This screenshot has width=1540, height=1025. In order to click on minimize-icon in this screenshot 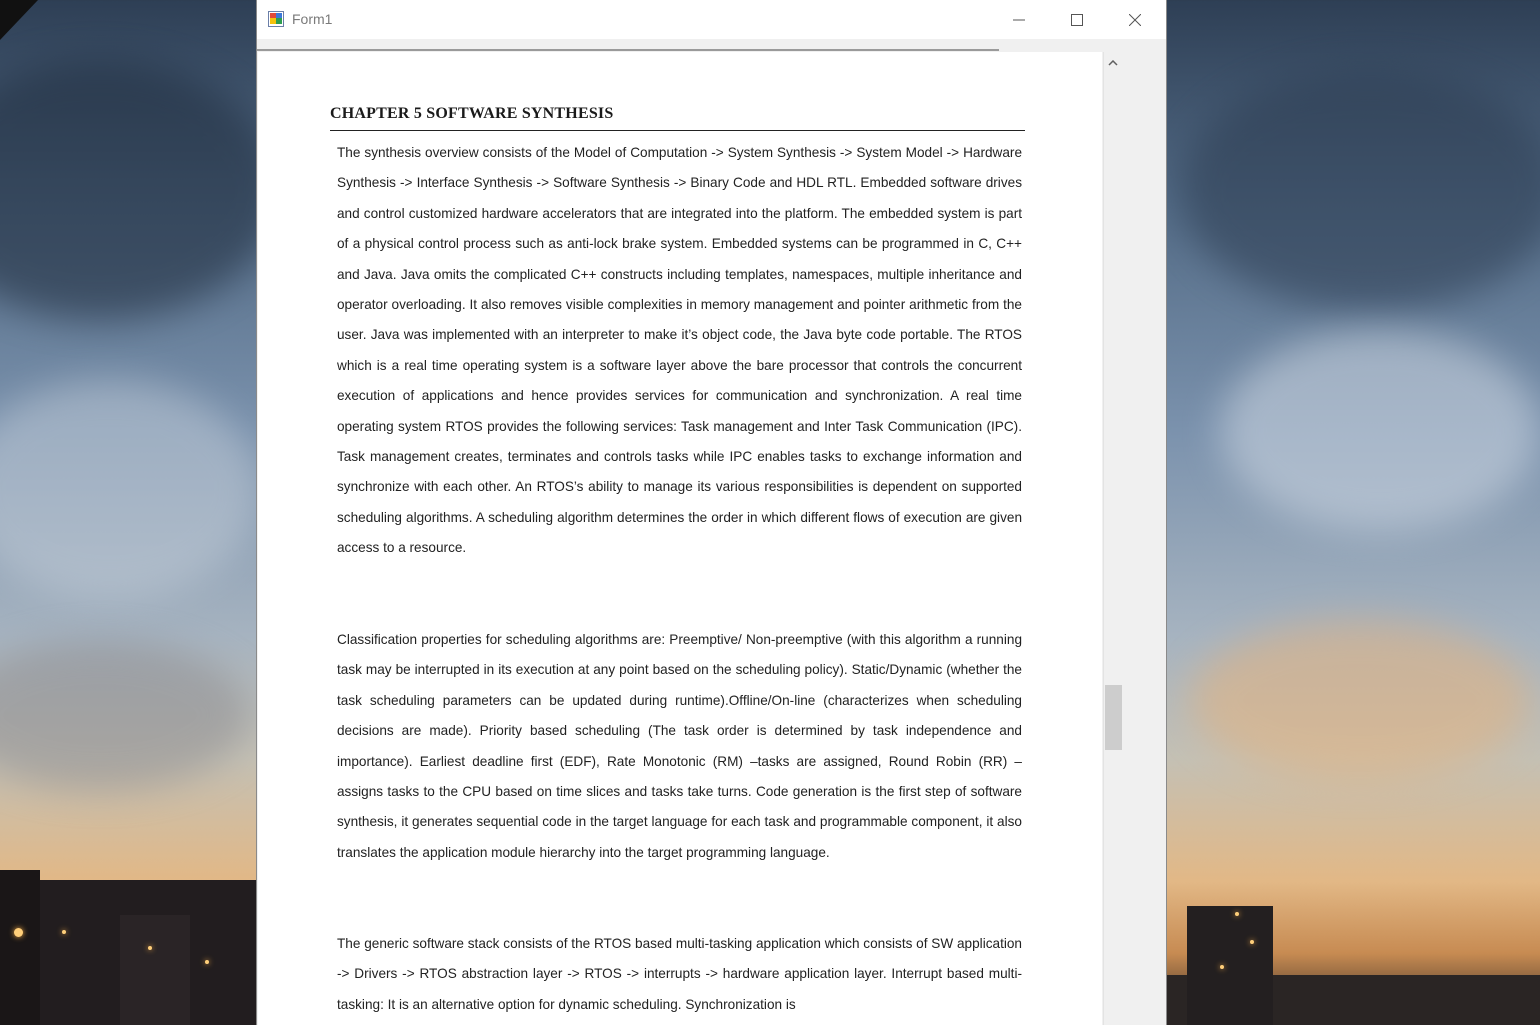, I will do `click(1019, 20)`.